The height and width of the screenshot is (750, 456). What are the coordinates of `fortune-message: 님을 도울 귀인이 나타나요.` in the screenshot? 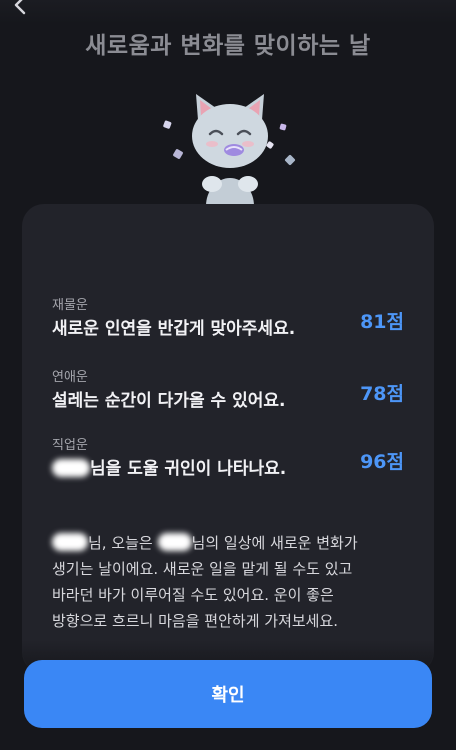 It's located at (169, 466).